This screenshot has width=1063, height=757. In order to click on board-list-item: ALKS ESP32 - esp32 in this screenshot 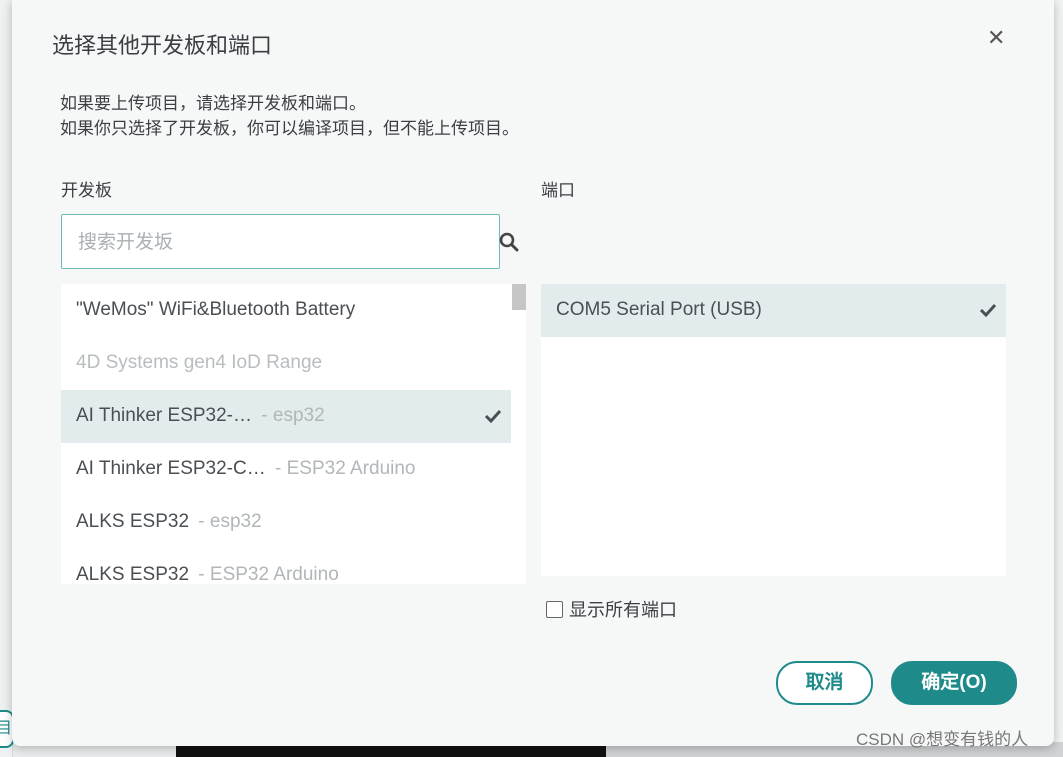, I will do `click(286, 522)`.